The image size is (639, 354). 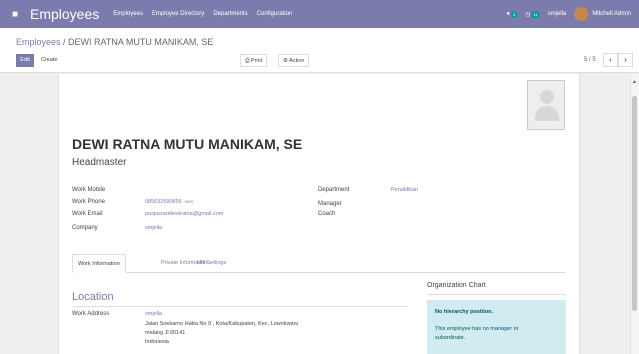 What do you see at coordinates (187, 144) in the screenshot?
I see `employee-name: DEWI RATNA MUTU MANIKAM, SE` at bounding box center [187, 144].